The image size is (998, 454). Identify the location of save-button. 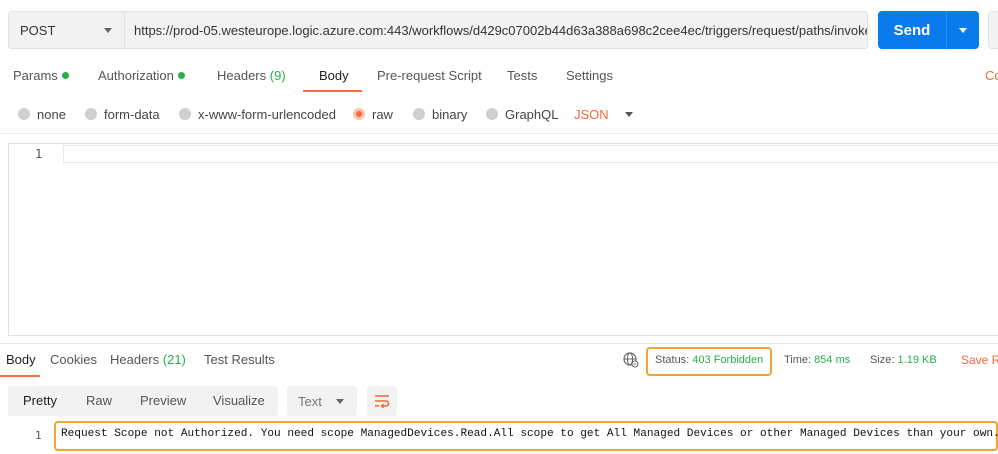
(993, 30).